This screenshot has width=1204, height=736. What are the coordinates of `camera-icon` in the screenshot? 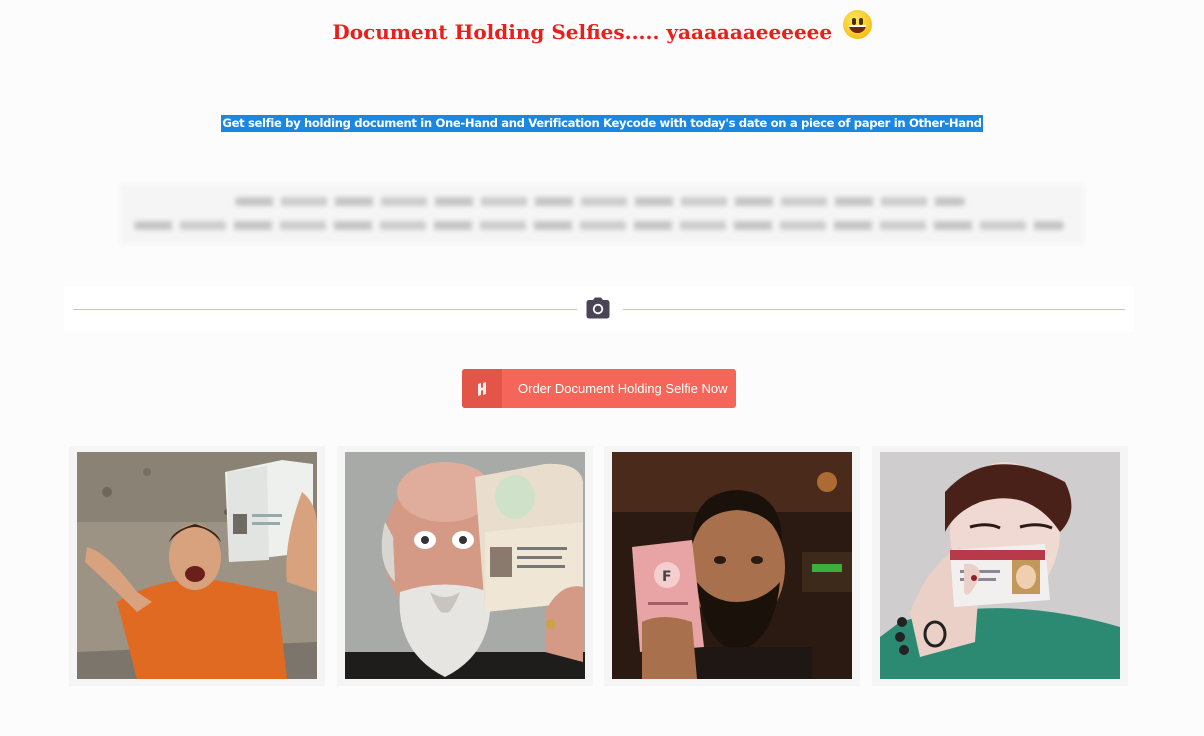 It's located at (598, 308).